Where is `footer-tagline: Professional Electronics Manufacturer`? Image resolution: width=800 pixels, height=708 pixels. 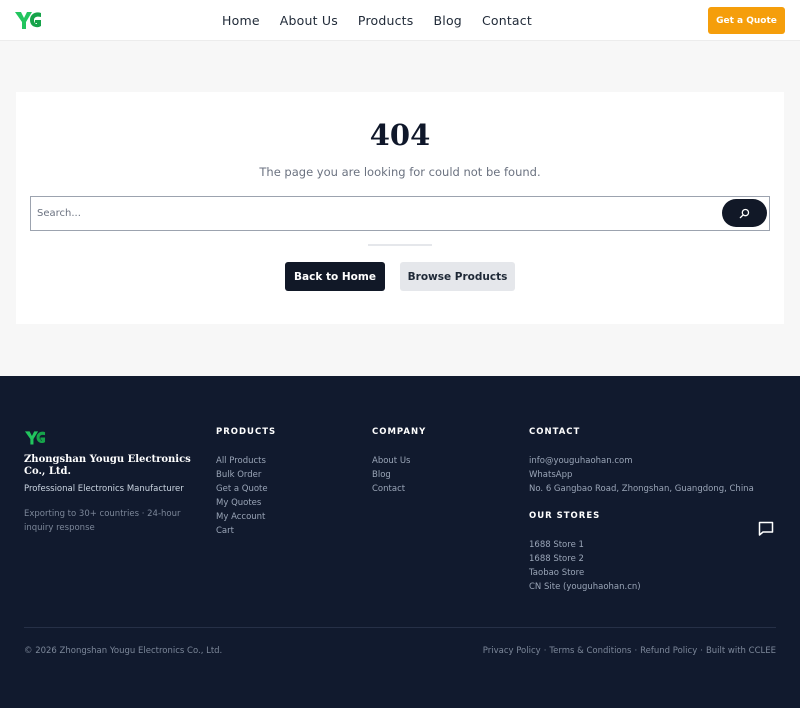
footer-tagline: Professional Electronics Manufacturer is located at coordinates (104, 489).